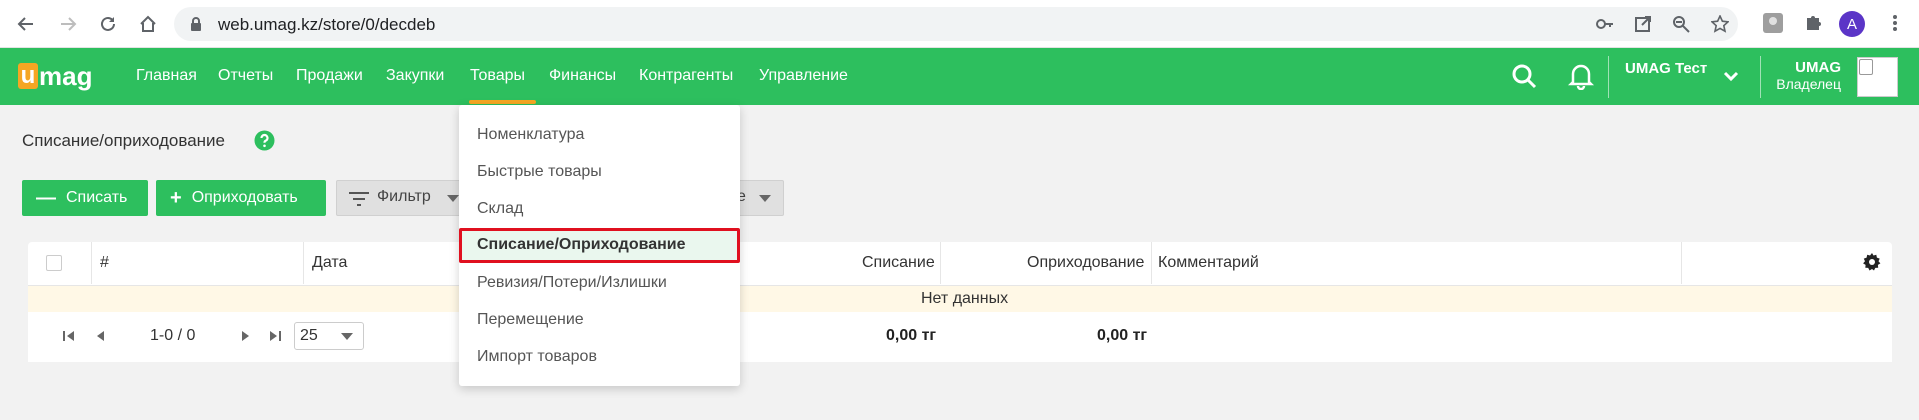  I want to click on last-page-icon, so click(275, 336).